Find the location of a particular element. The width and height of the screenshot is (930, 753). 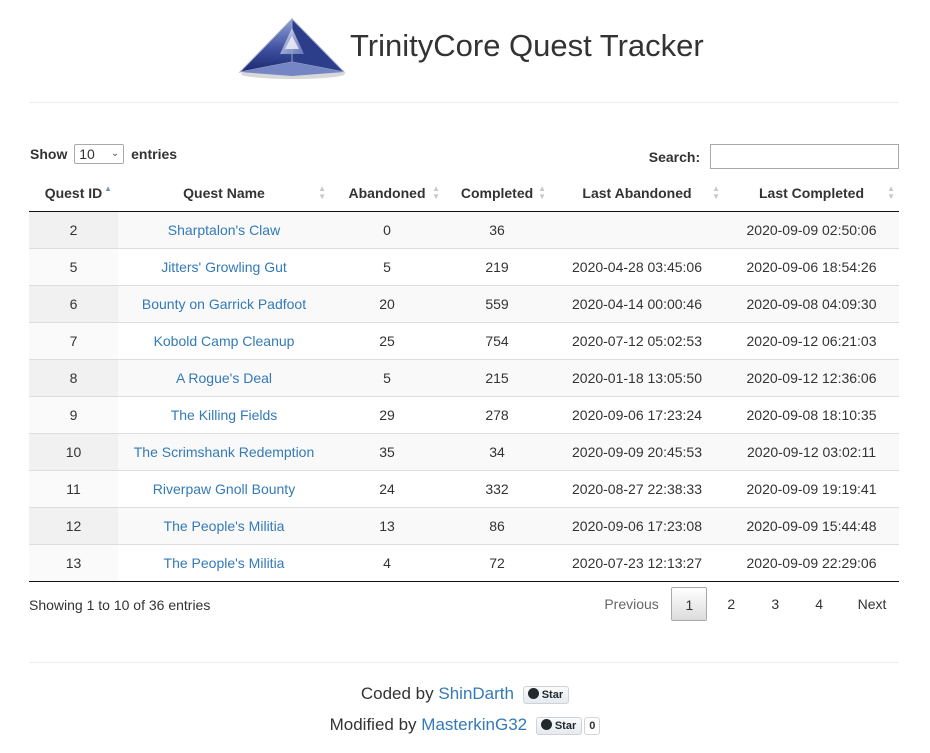

abandoned-count-cell: 25 is located at coordinates (387, 340).